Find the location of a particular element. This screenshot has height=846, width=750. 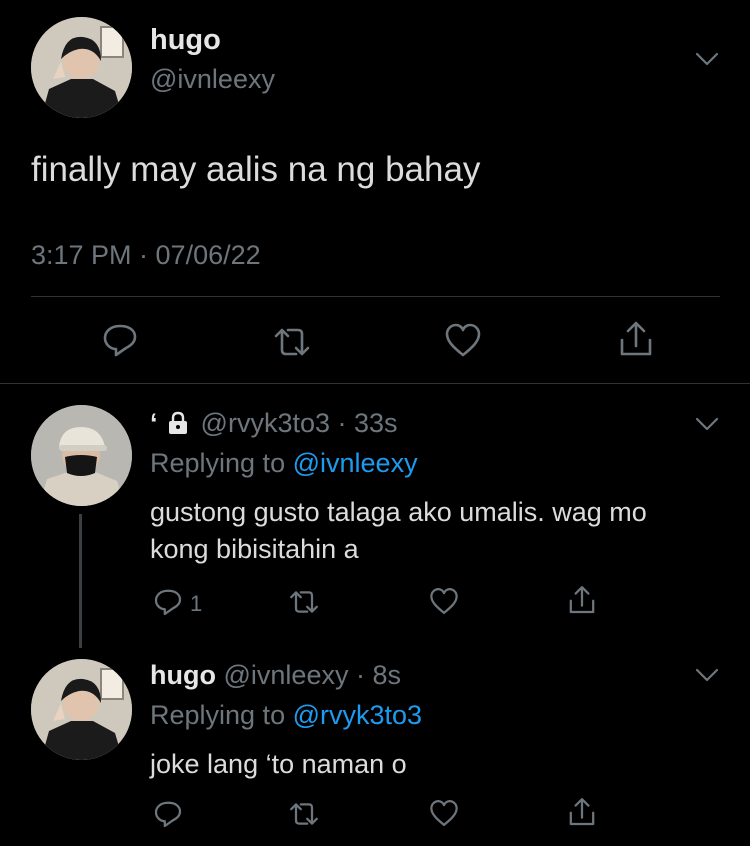

reply-count: 1 is located at coordinates (196, 603).